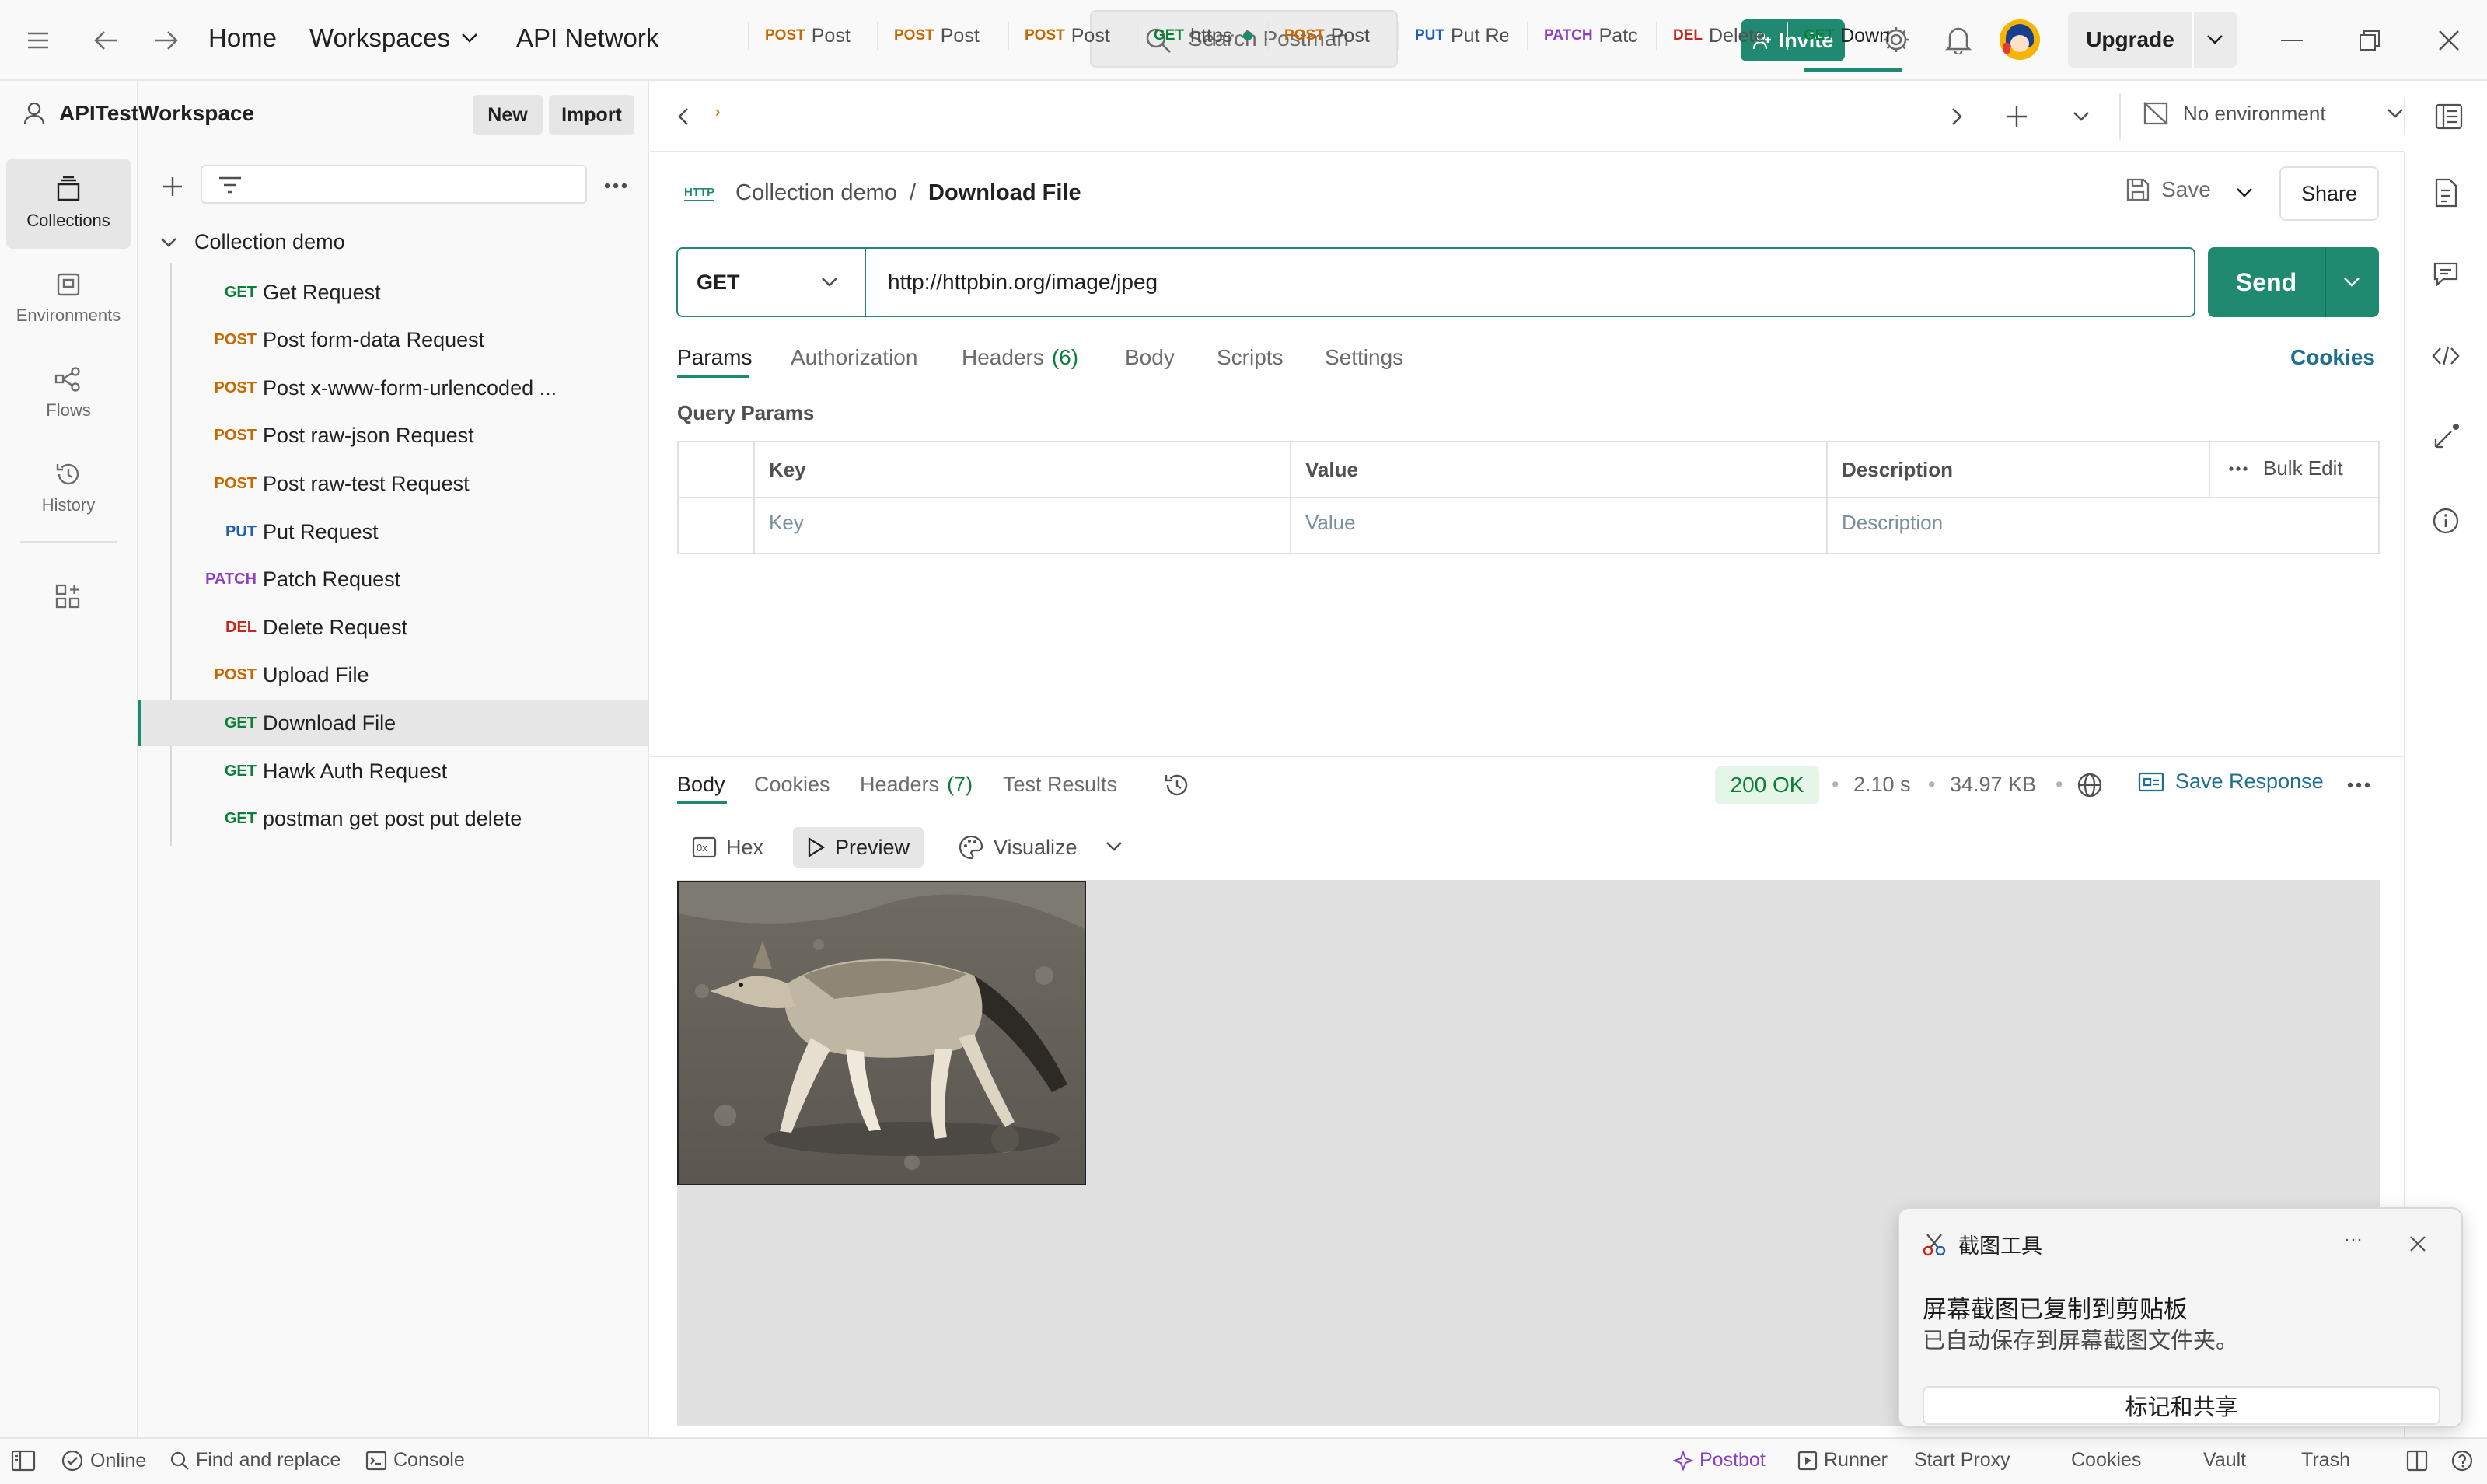  What do you see at coordinates (393, 483) in the screenshot?
I see `collection-request-item: POST Post raw-test Request` at bounding box center [393, 483].